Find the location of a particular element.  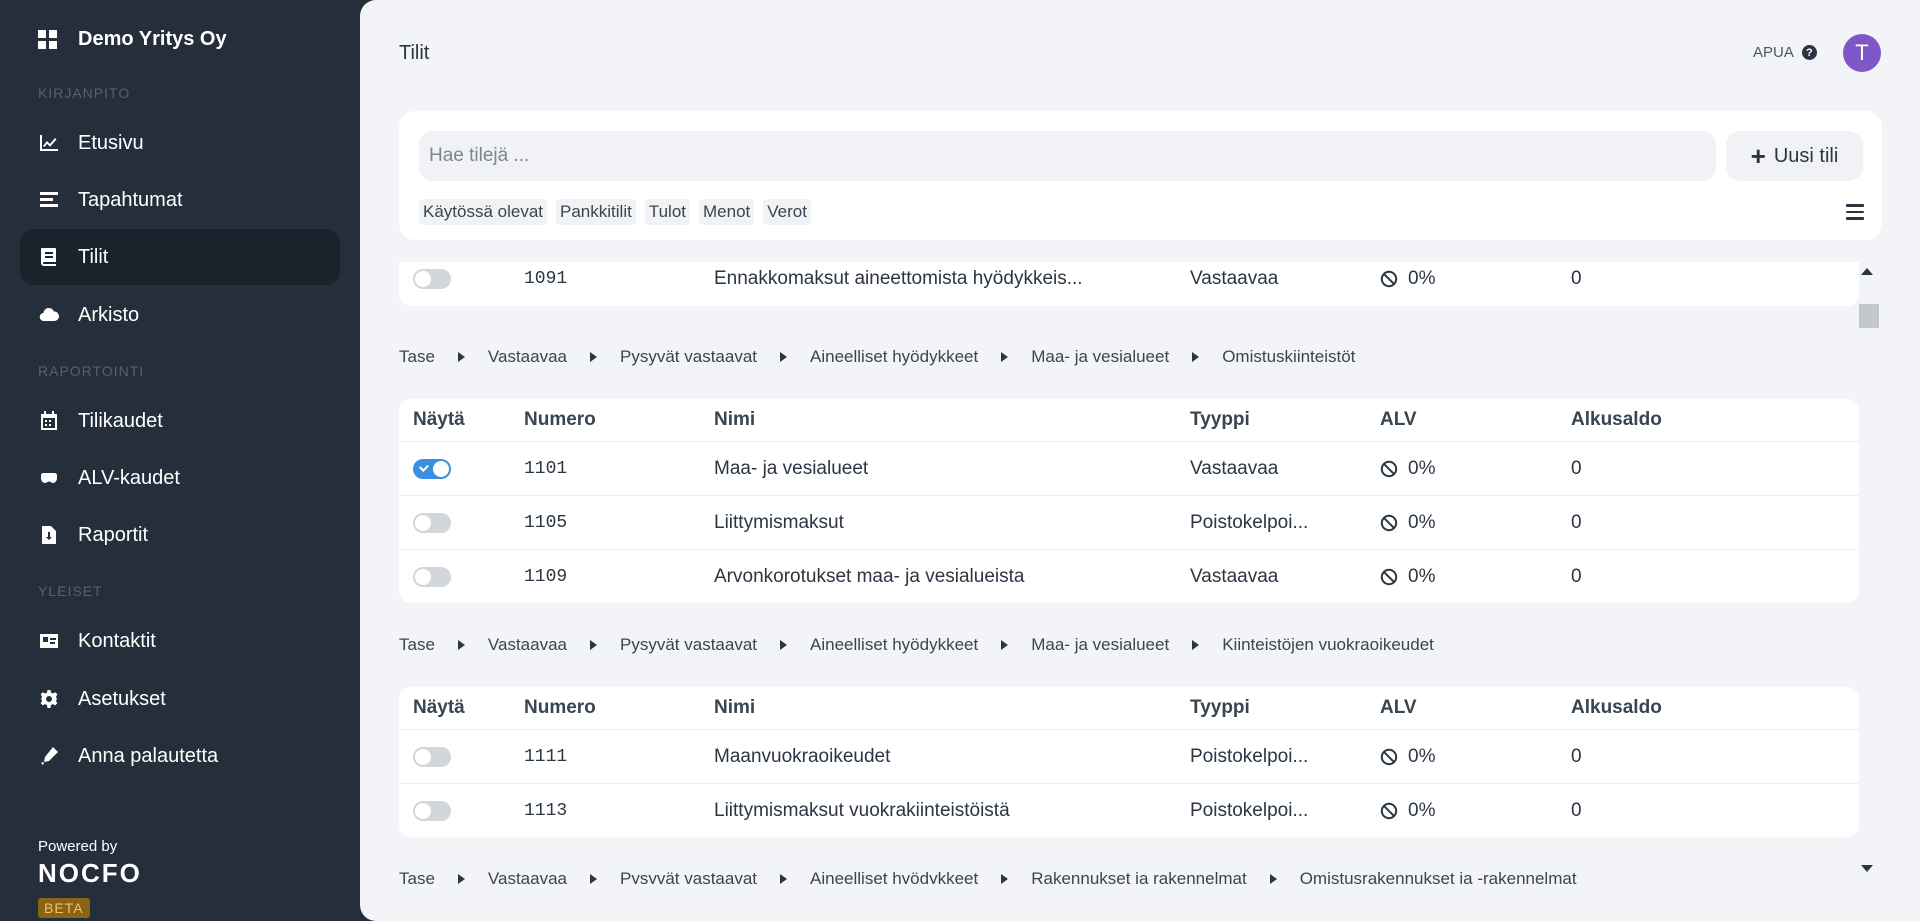

company-switcher: Demo Yritys Oy is located at coordinates (132, 39).